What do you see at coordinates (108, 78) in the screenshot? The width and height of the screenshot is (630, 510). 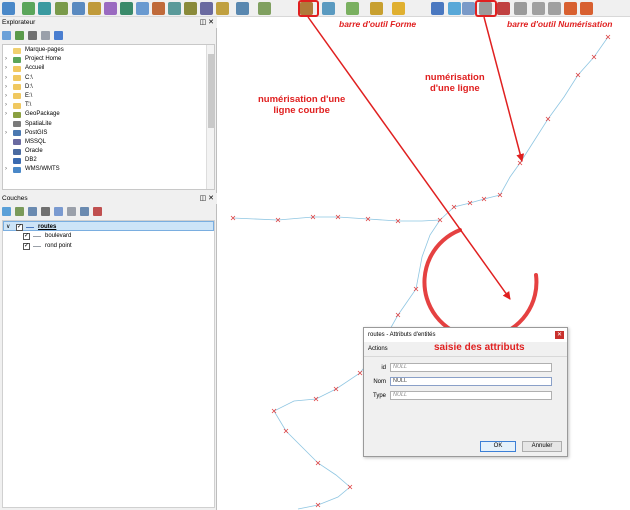 I see `browser-item: › C:\` at bounding box center [108, 78].